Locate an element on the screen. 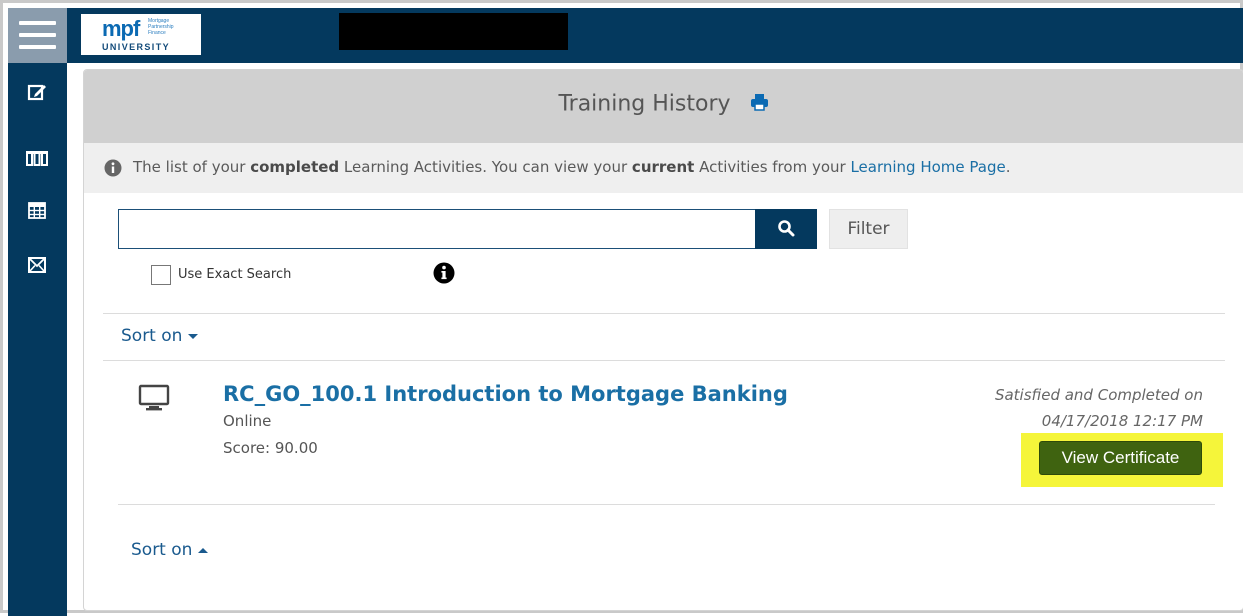 The image size is (1243, 616). completion-date: 04/17/2018 12:17 PM is located at coordinates (1122, 421).